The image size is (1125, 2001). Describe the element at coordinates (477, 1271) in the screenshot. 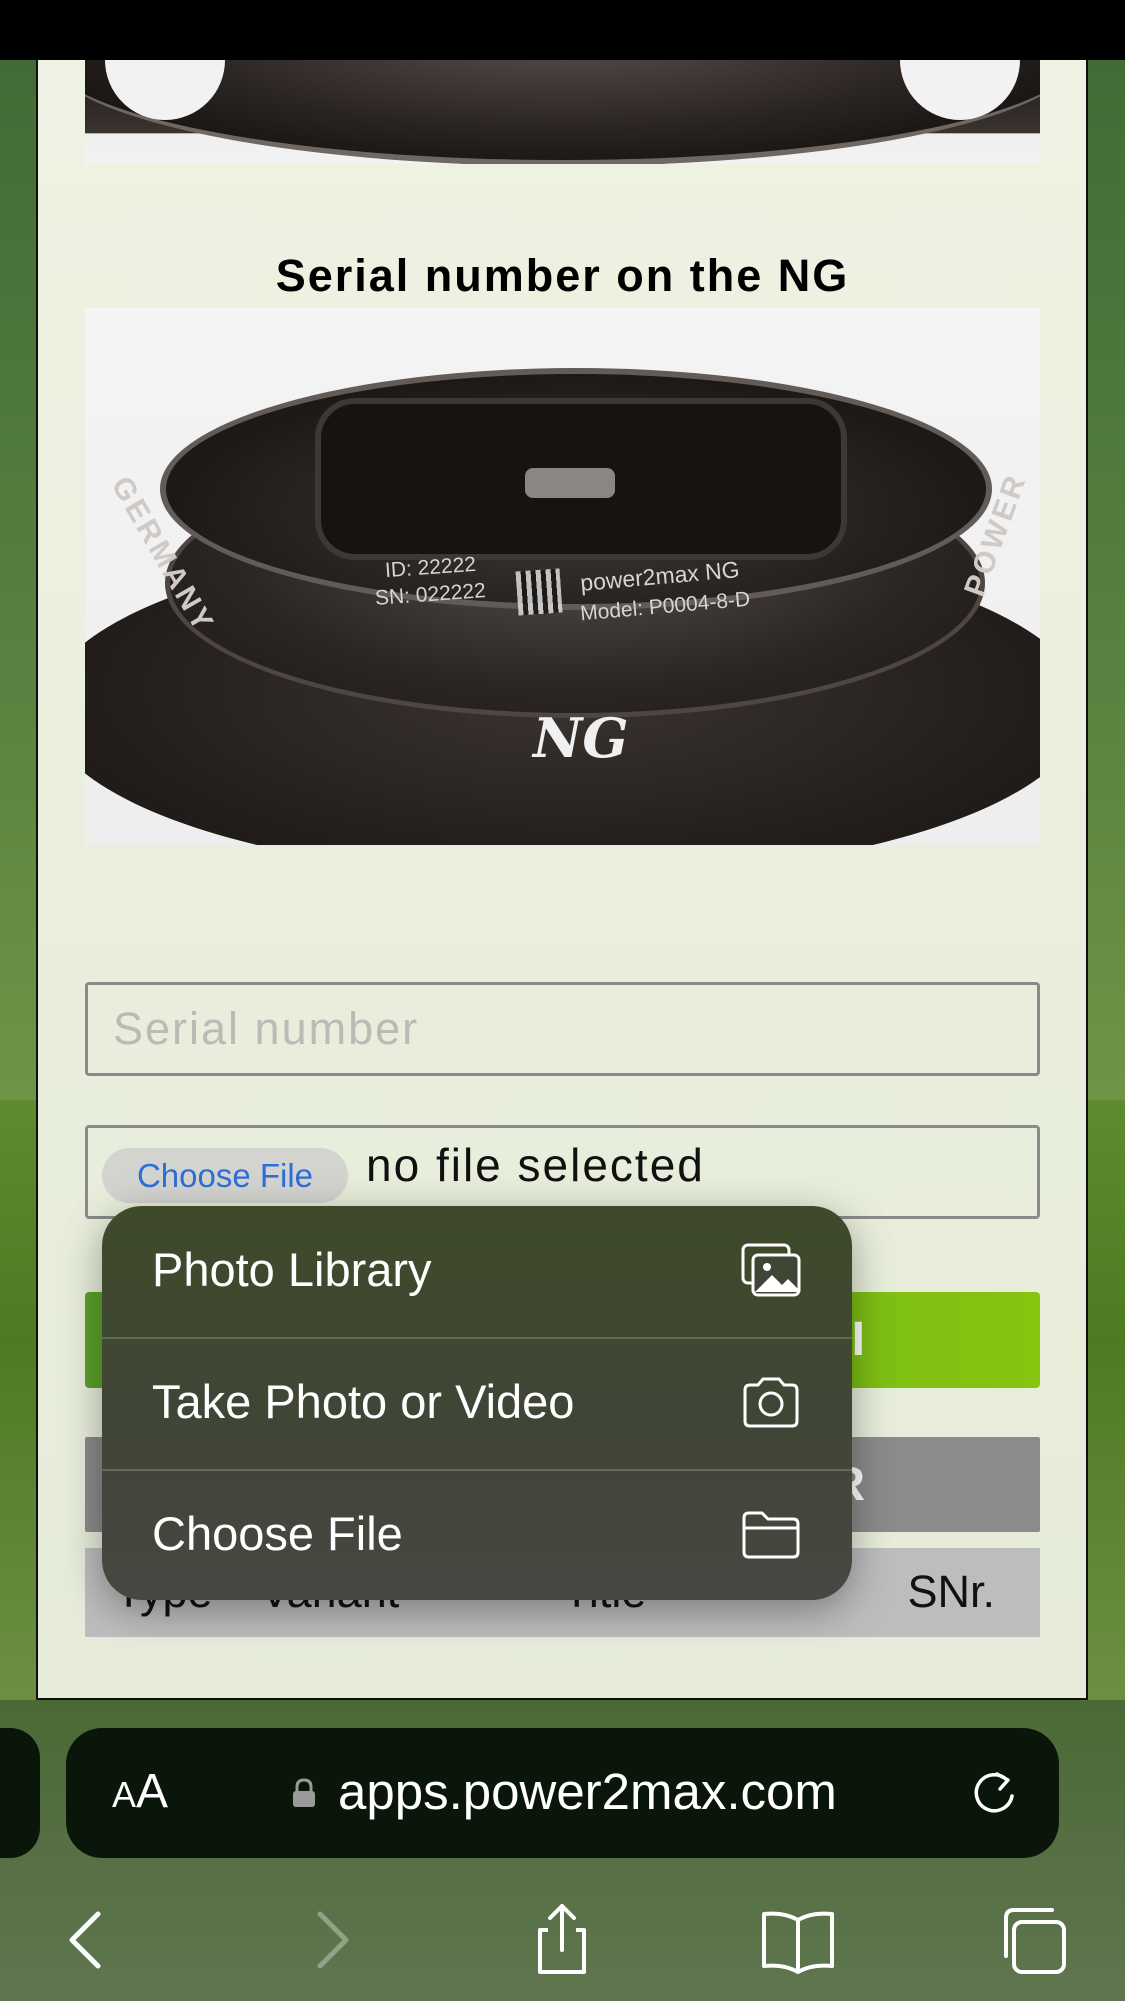

I see `menu-item-photo-library: Photo Library` at that location.